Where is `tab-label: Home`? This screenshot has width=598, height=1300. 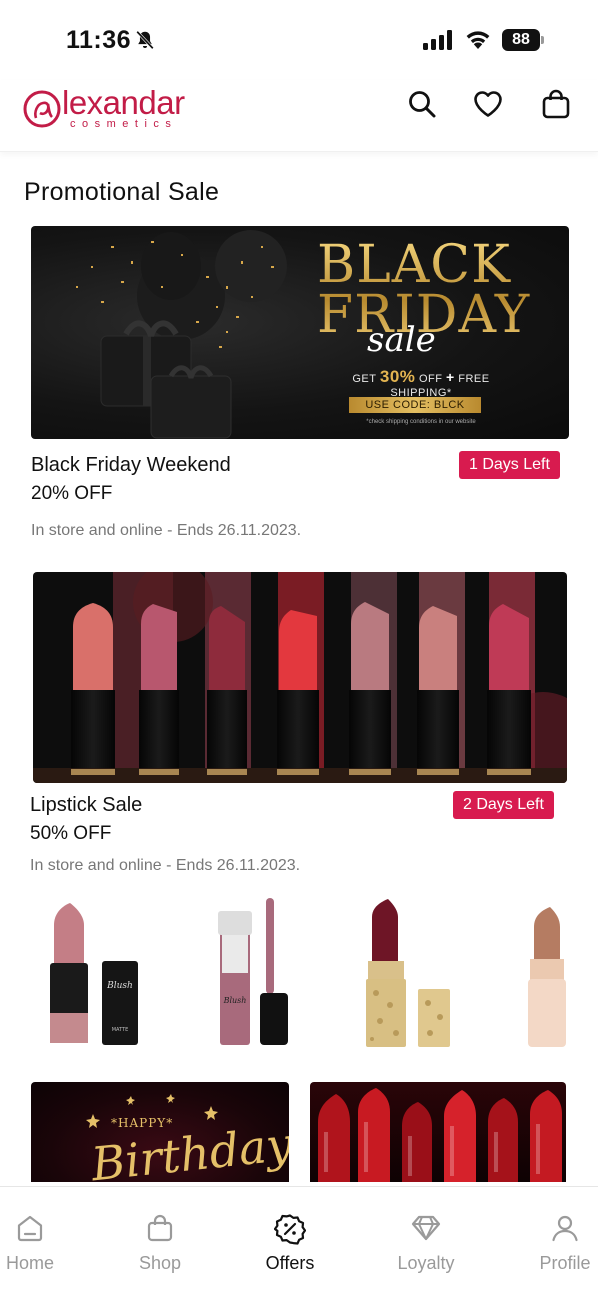 tab-label: Home is located at coordinates (29, 1263).